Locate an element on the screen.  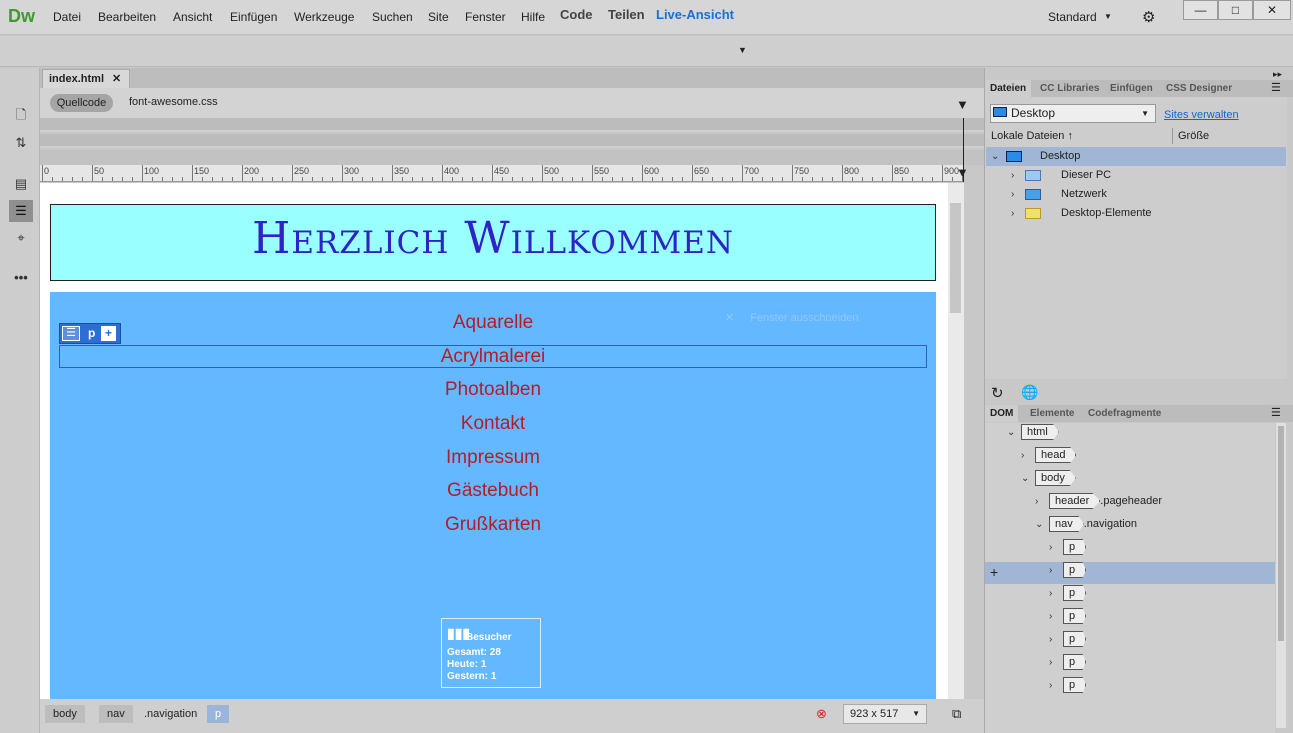
breadcrumb-p: p is located at coordinates (218, 714).